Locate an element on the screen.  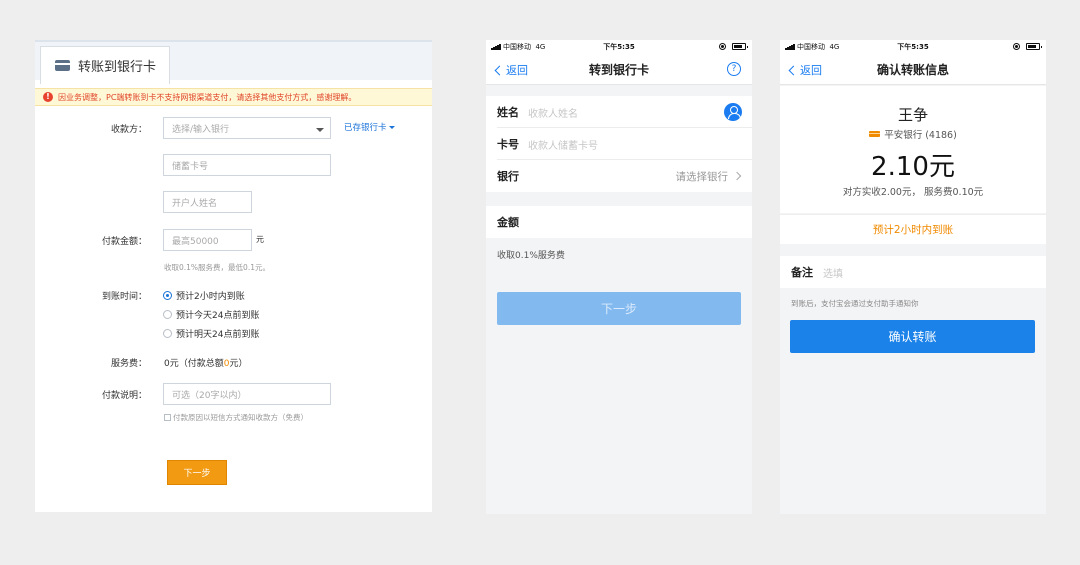
arrival-option-today: 预计今天24点前到账 is located at coordinates (211, 314).